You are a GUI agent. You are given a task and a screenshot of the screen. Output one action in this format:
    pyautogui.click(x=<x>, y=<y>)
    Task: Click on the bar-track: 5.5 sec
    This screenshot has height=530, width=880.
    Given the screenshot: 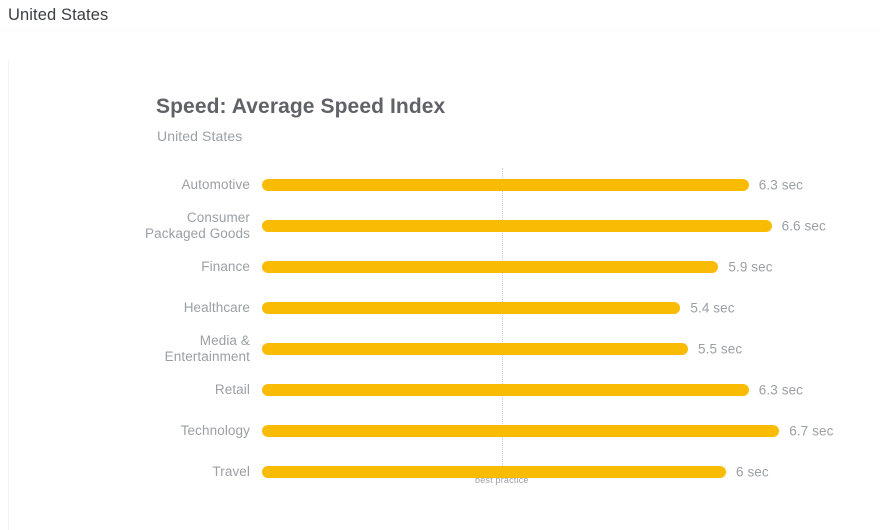 What is the action you would take?
    pyautogui.click(x=571, y=348)
    